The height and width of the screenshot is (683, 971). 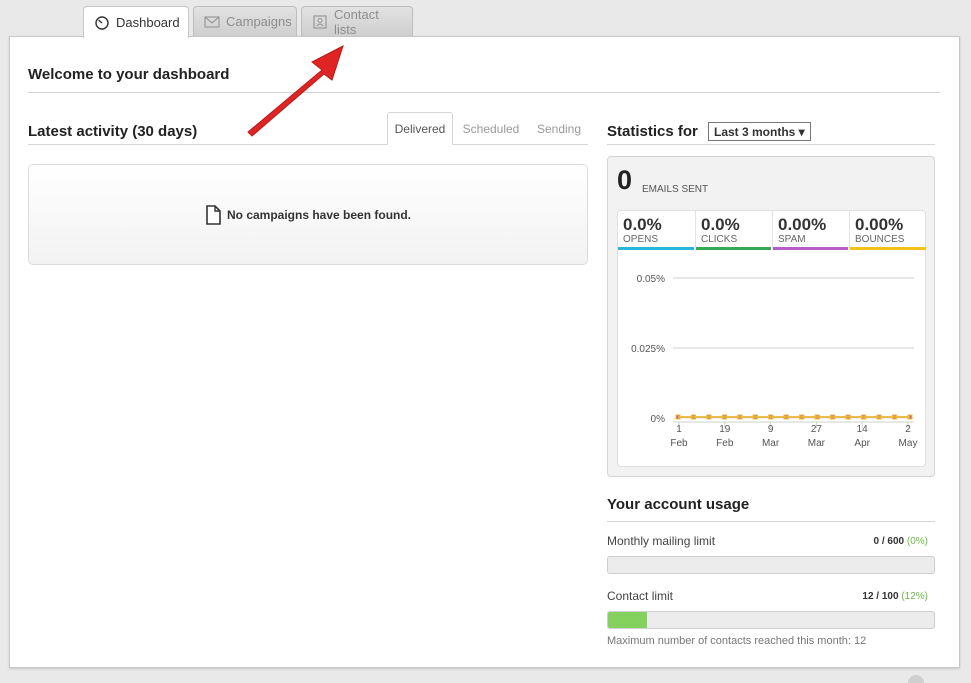 I want to click on total: / 100, so click(x=886, y=596).